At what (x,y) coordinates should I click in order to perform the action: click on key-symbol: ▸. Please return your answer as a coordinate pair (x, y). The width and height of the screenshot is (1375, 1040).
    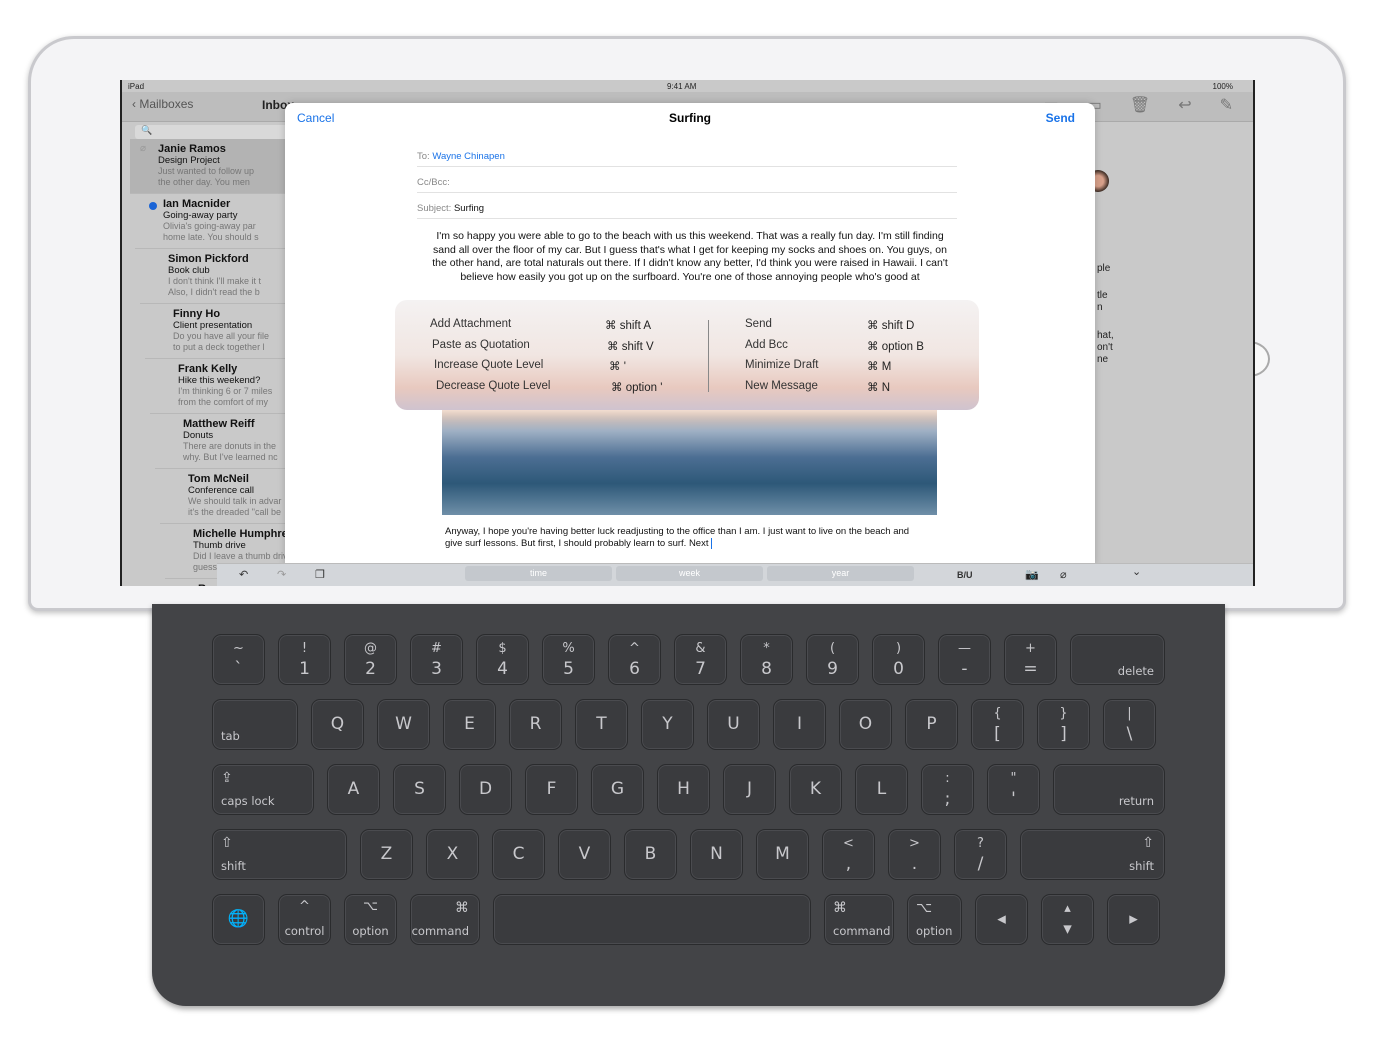
    Looking at the image, I should click on (1133, 919).